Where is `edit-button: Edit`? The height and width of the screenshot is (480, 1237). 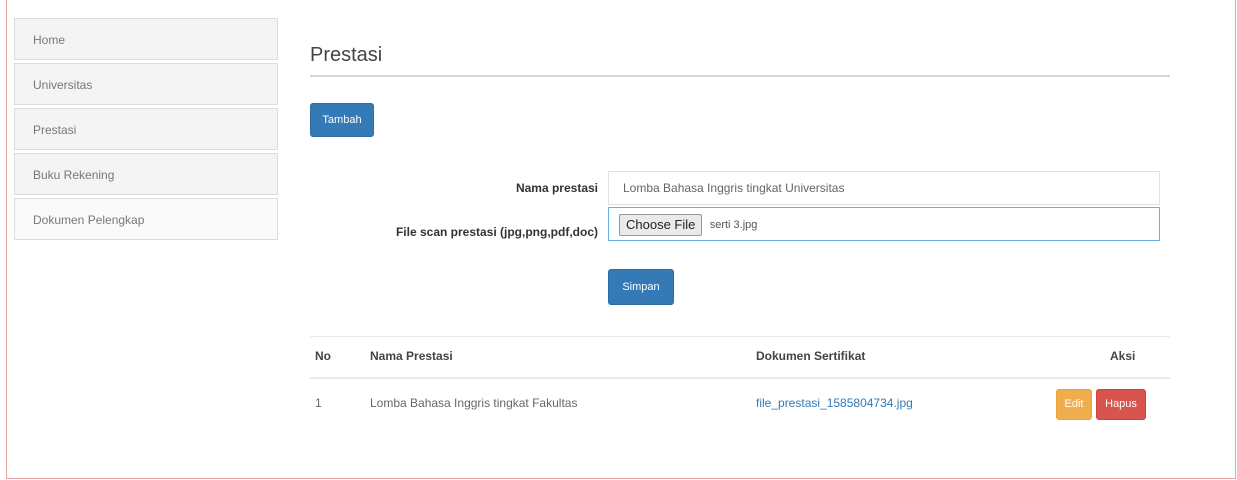 edit-button: Edit is located at coordinates (1074, 404).